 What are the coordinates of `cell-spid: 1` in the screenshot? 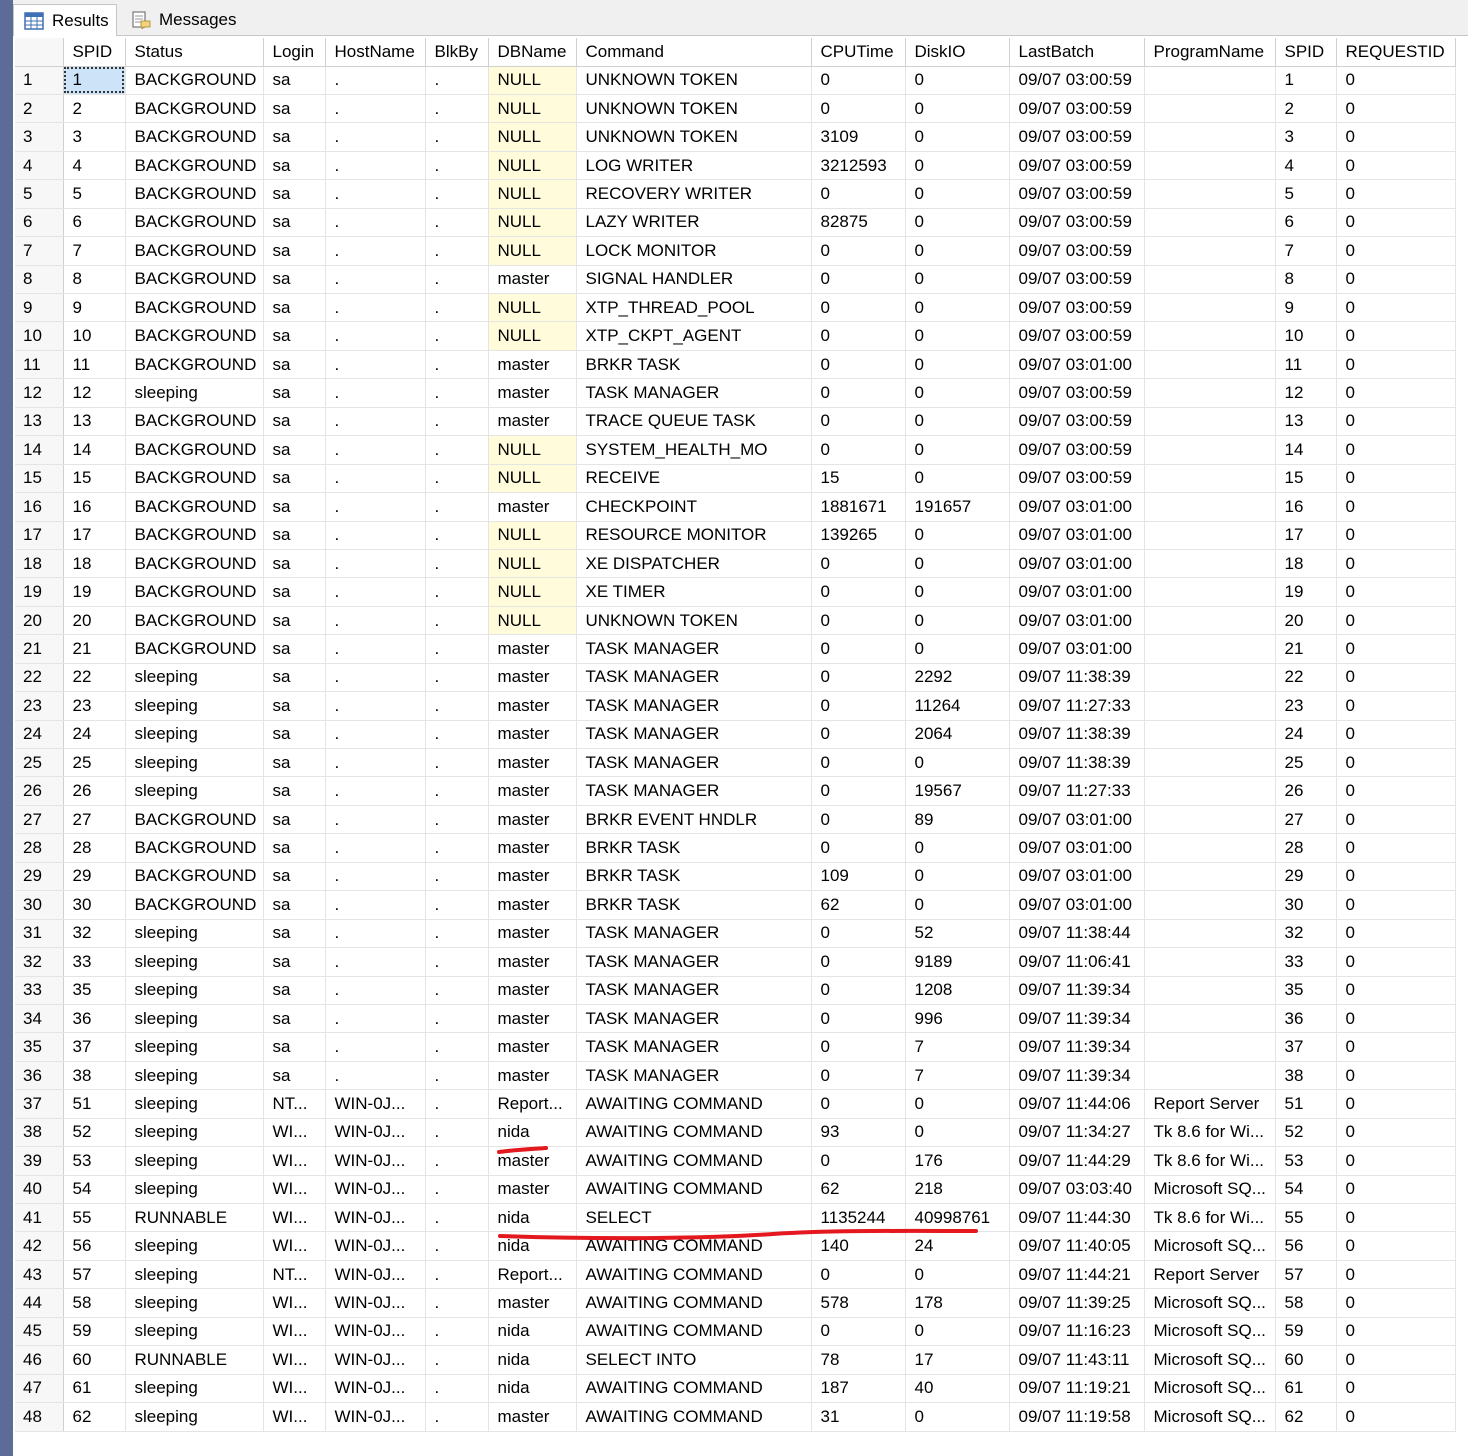 It's located at (94, 80).